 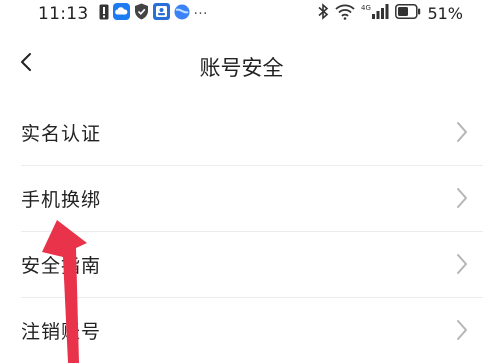 What do you see at coordinates (61, 265) in the screenshot?
I see `menu-item-label: 安全指南` at bounding box center [61, 265].